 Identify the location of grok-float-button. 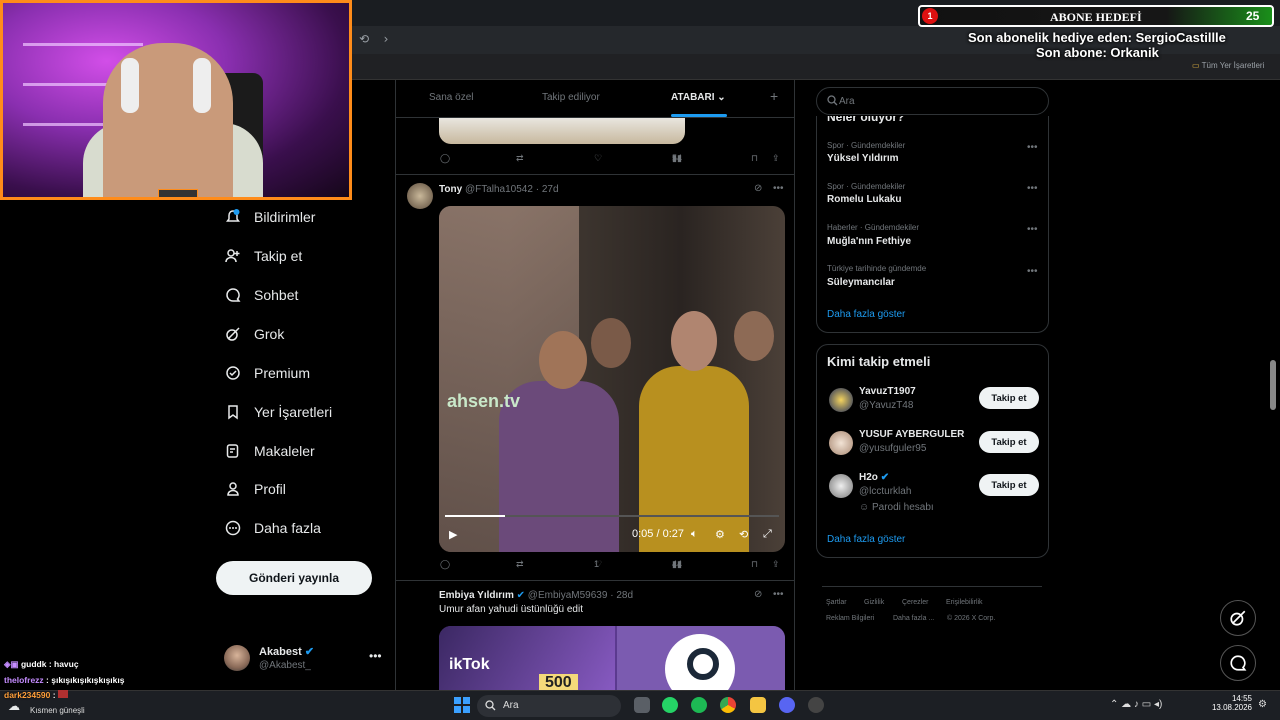
(1238, 618).